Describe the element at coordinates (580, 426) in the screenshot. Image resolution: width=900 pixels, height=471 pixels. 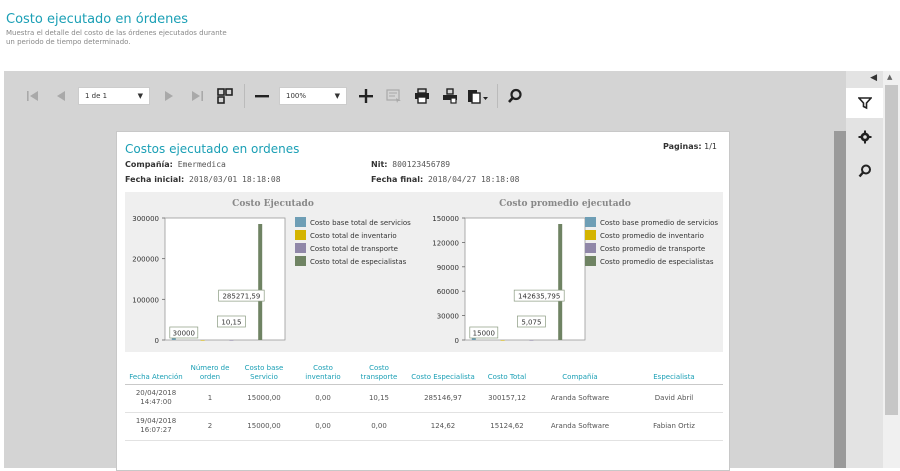
I see `table-cell: Aranda Software` at that location.